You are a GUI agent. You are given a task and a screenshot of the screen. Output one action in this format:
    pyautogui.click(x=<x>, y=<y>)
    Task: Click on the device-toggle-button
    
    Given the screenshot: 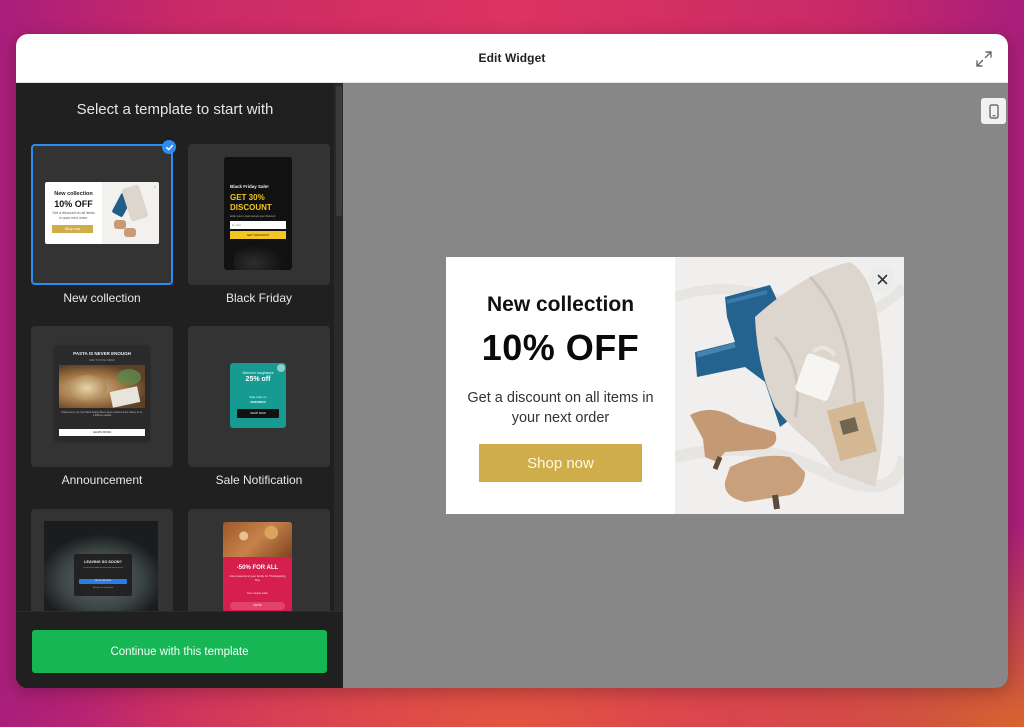 What is the action you would take?
    pyautogui.click(x=993, y=111)
    